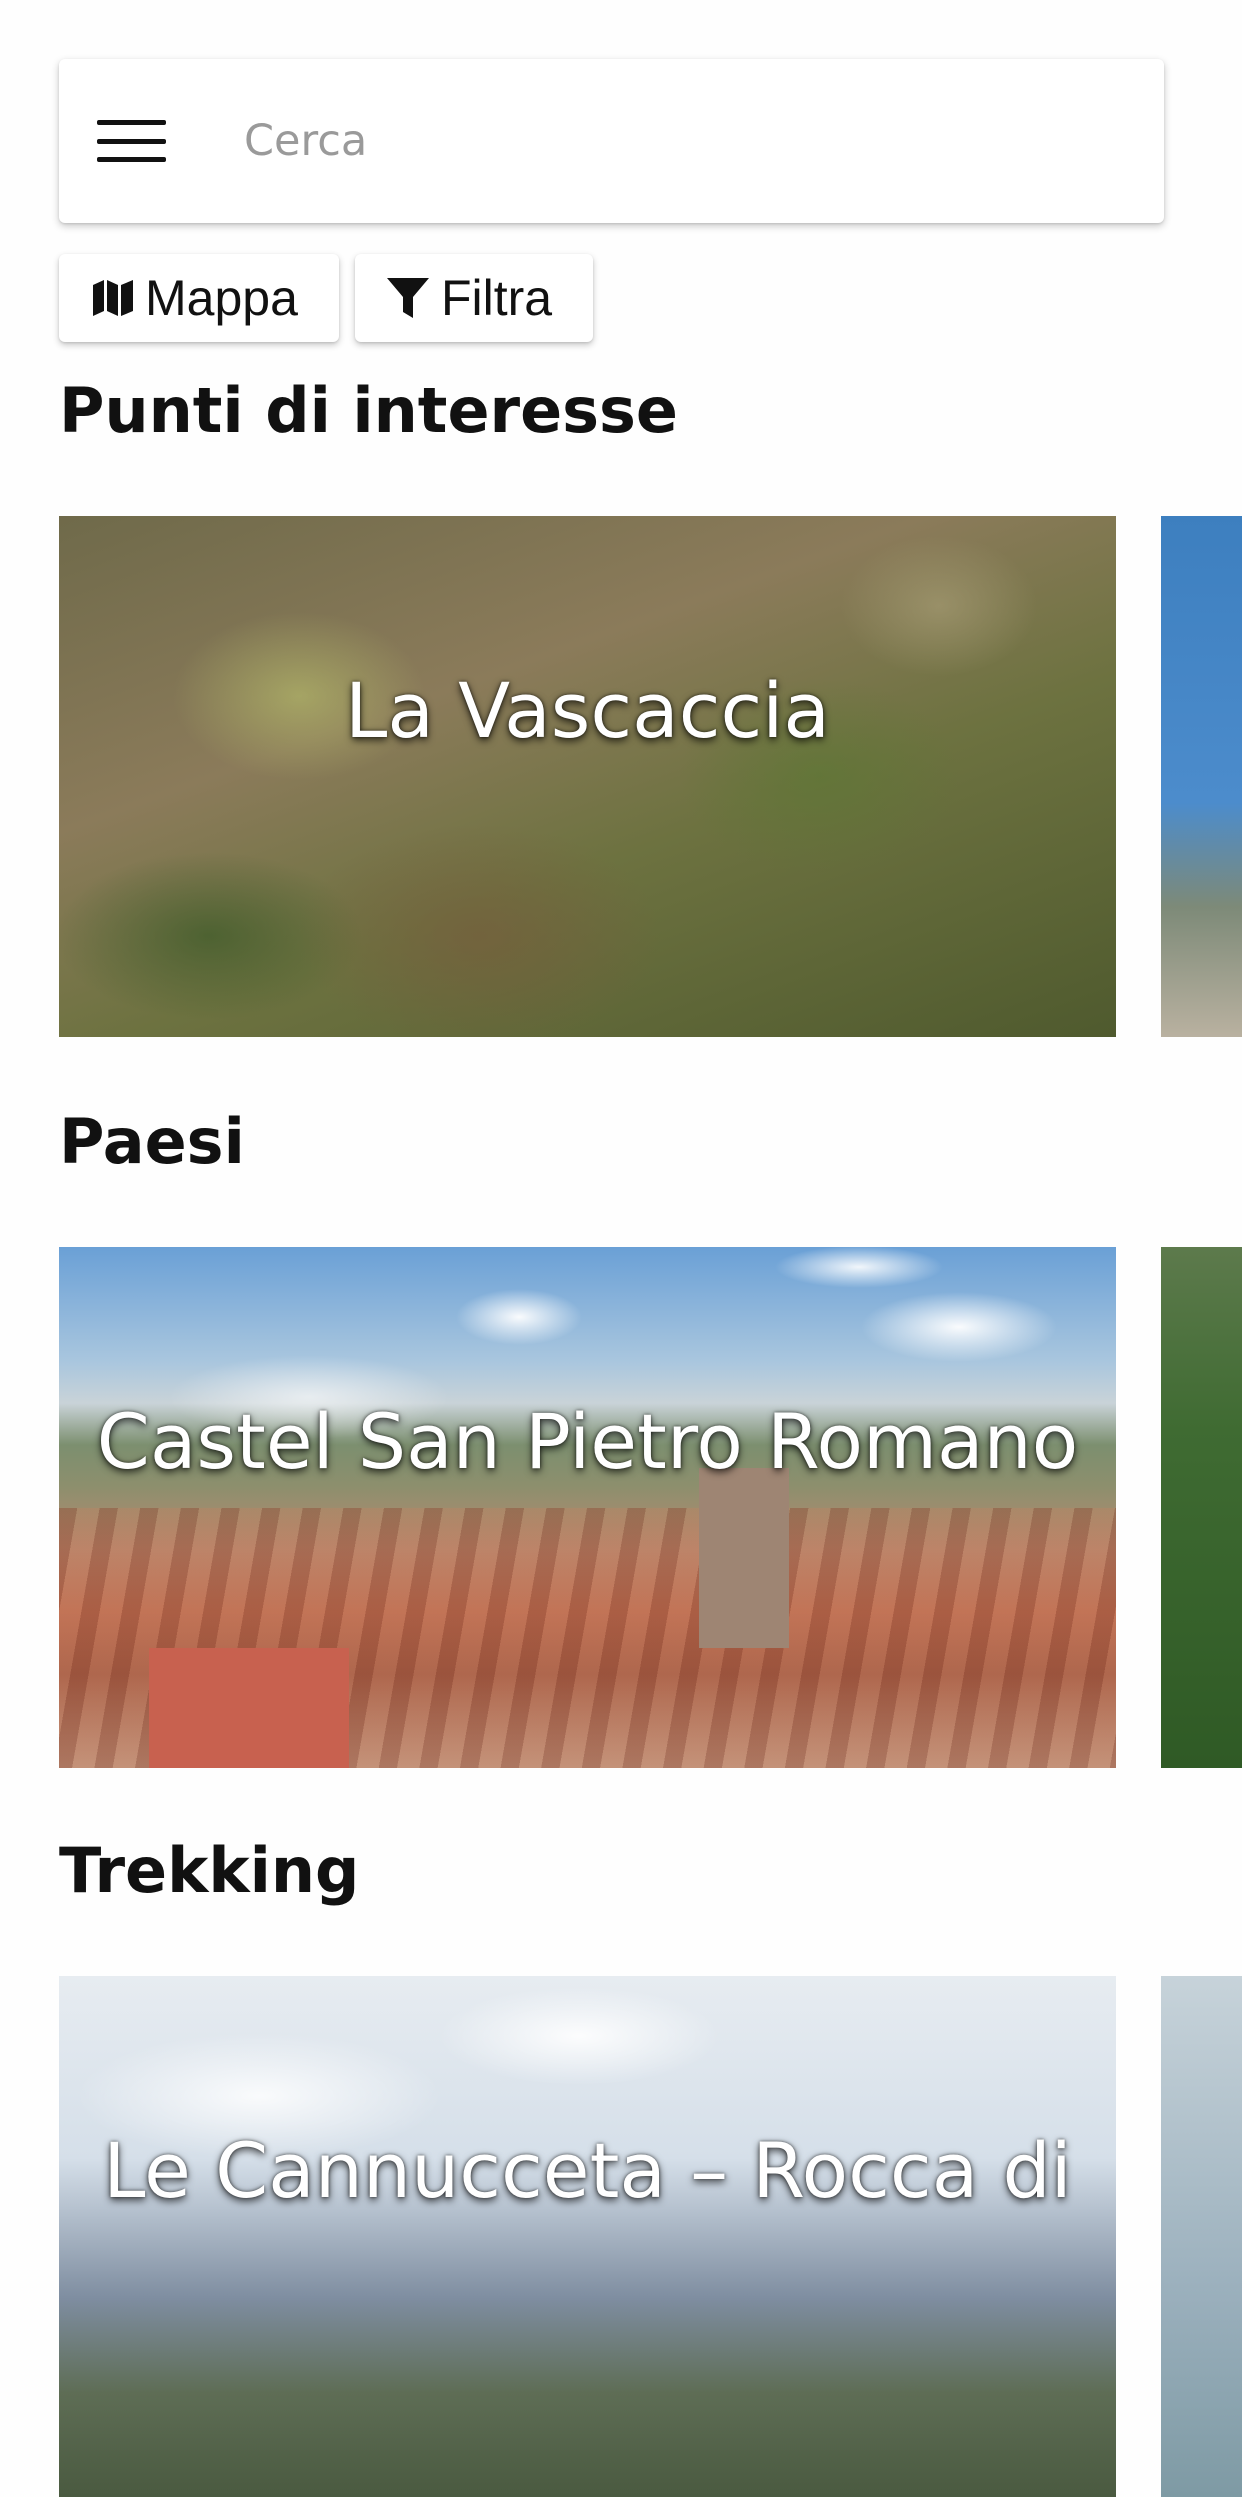 Image resolution: width=1242 pixels, height=2497 pixels. Describe the element at coordinates (368, 410) in the screenshot. I see `section-title-points-of-interest: Punti di interesse` at that location.